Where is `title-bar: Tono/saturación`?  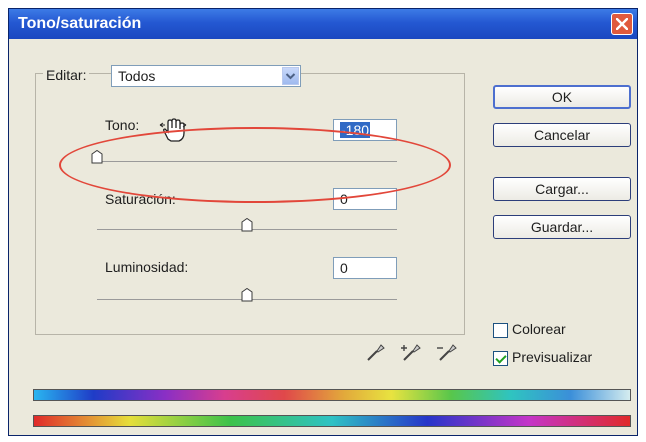 title-bar: Tono/saturación is located at coordinates (323, 24).